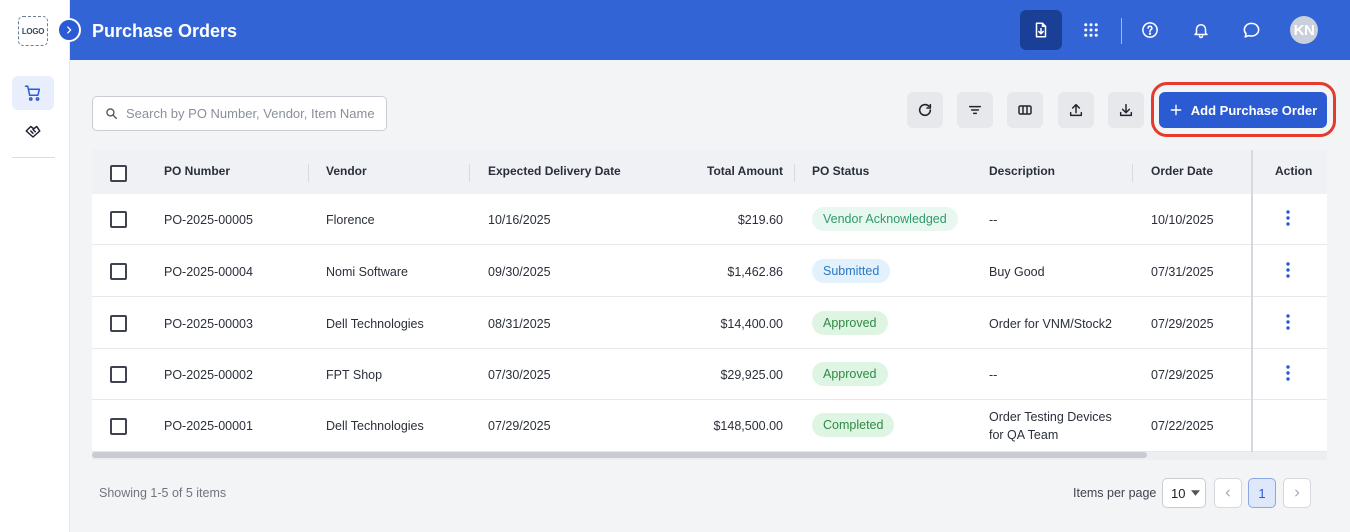 The height and width of the screenshot is (532, 1350). I want to click on total-amount-cell: $148,500.00, so click(748, 426).